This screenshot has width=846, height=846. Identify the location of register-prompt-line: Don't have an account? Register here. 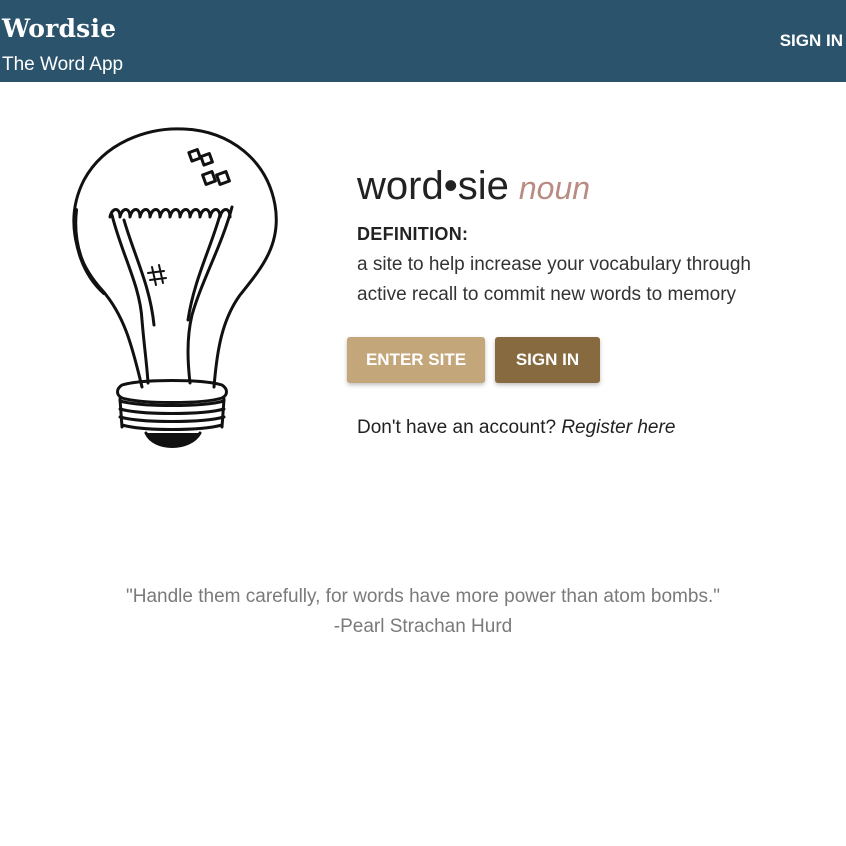
(516, 428).